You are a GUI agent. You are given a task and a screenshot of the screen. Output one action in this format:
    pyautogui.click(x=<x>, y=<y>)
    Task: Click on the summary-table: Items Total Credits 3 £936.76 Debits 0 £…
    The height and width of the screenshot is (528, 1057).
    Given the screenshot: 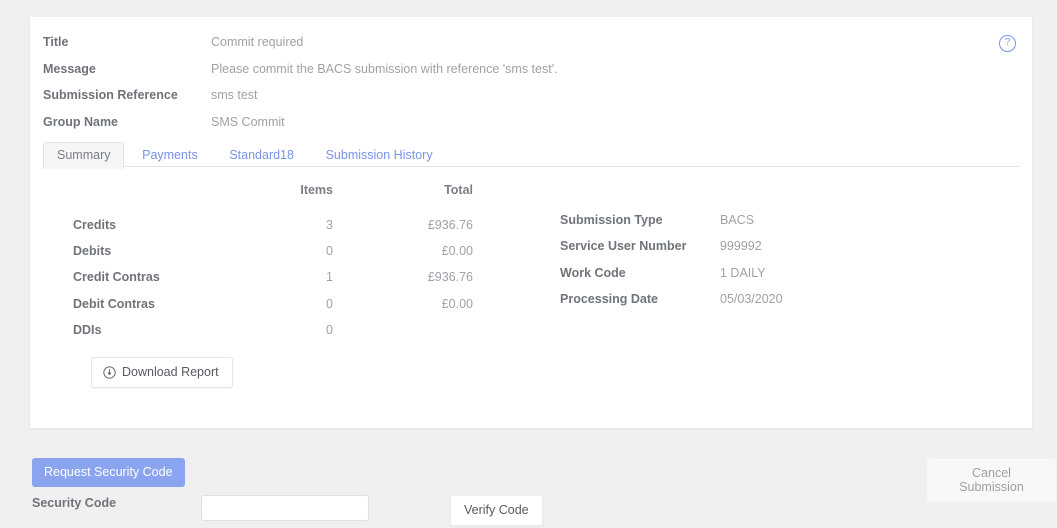 What is the action you would take?
    pyautogui.click(x=258, y=260)
    